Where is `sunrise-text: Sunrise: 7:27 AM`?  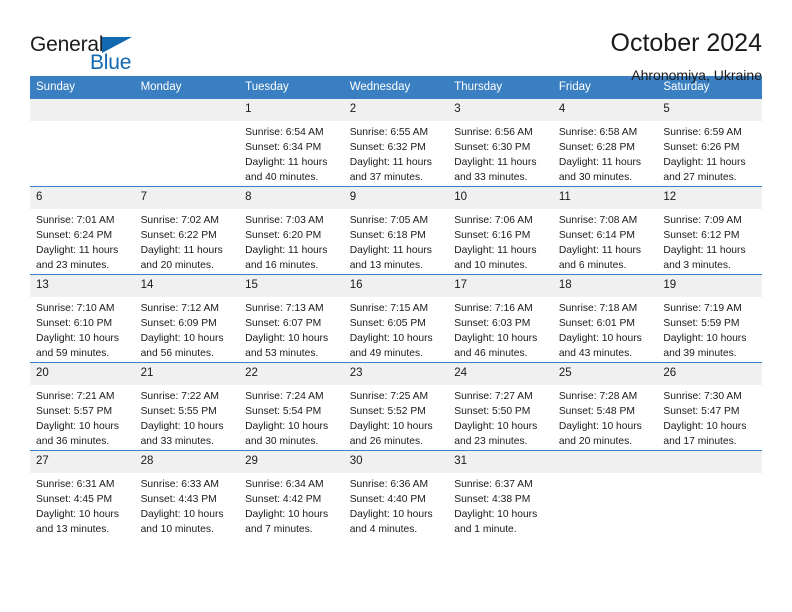
sunrise-text: Sunrise: 7:27 AM is located at coordinates (493, 396).